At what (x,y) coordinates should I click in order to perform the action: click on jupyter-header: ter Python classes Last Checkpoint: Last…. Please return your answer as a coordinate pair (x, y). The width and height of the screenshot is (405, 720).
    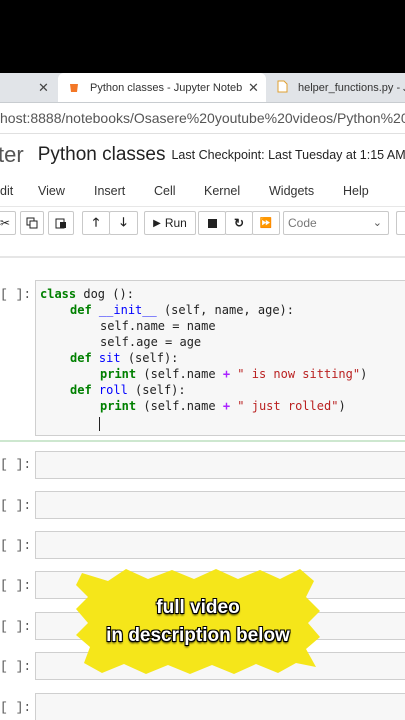
    Looking at the image, I should click on (202, 155).